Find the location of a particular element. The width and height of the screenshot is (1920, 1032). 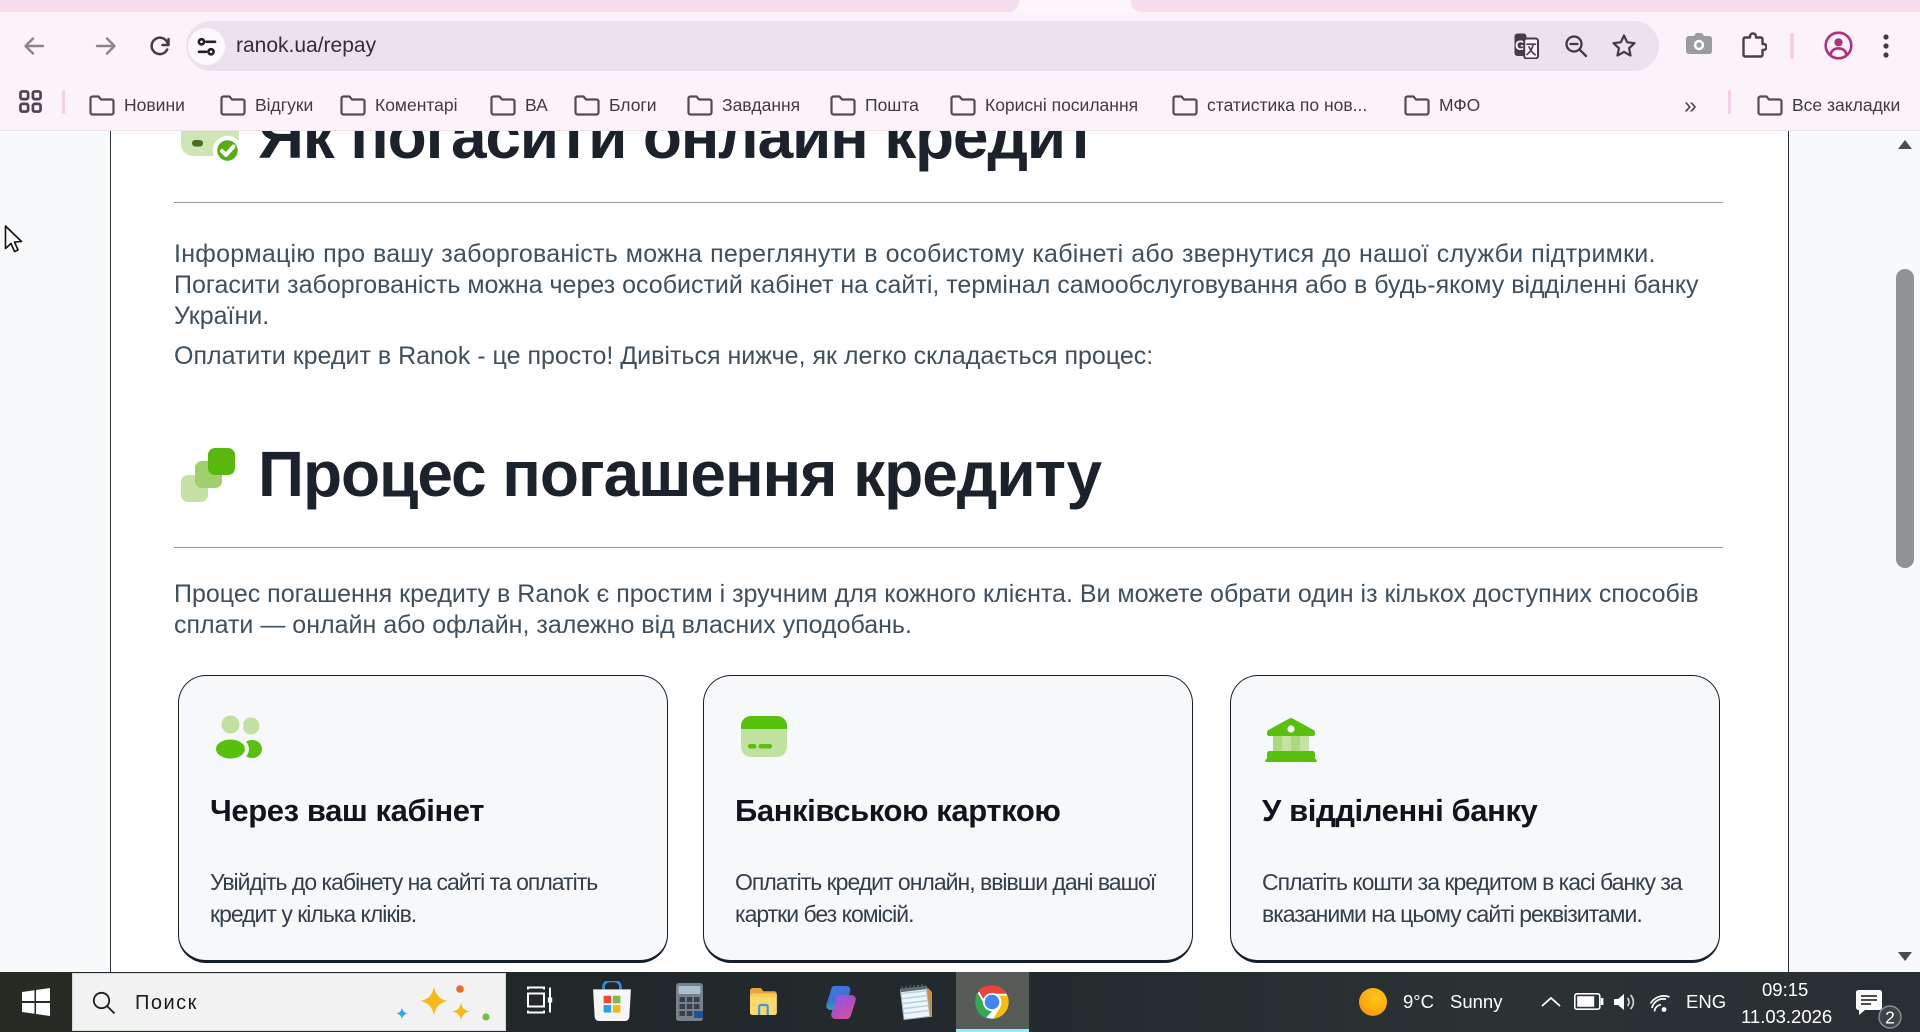

svg-text: 2 is located at coordinates (1890, 1018).